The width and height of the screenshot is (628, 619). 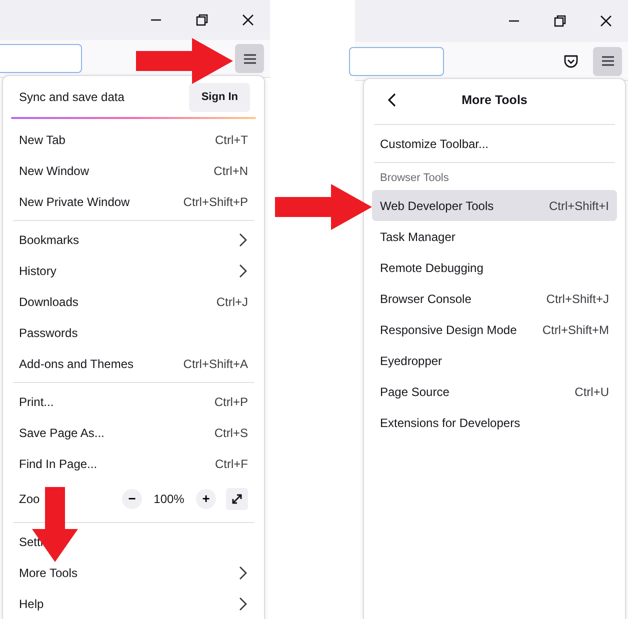 I want to click on menu-item: Passwords, so click(x=133, y=332).